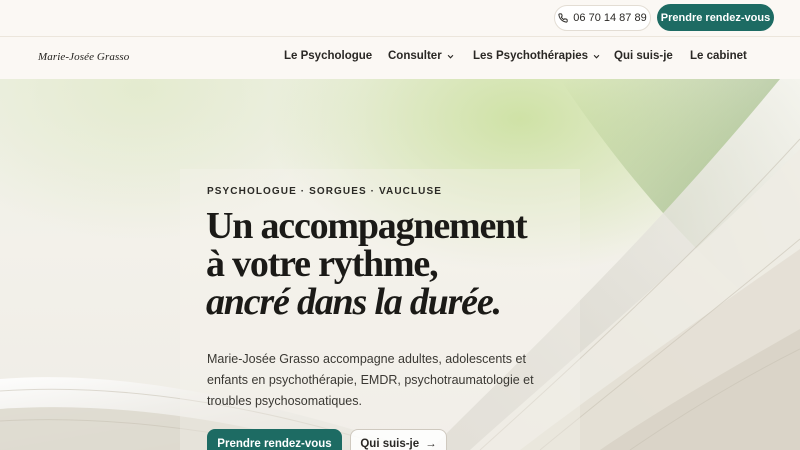 Image resolution: width=800 pixels, height=450 pixels. Describe the element at coordinates (610, 18) in the screenshot. I see `phone-number: 06 70 14 87 89` at that location.